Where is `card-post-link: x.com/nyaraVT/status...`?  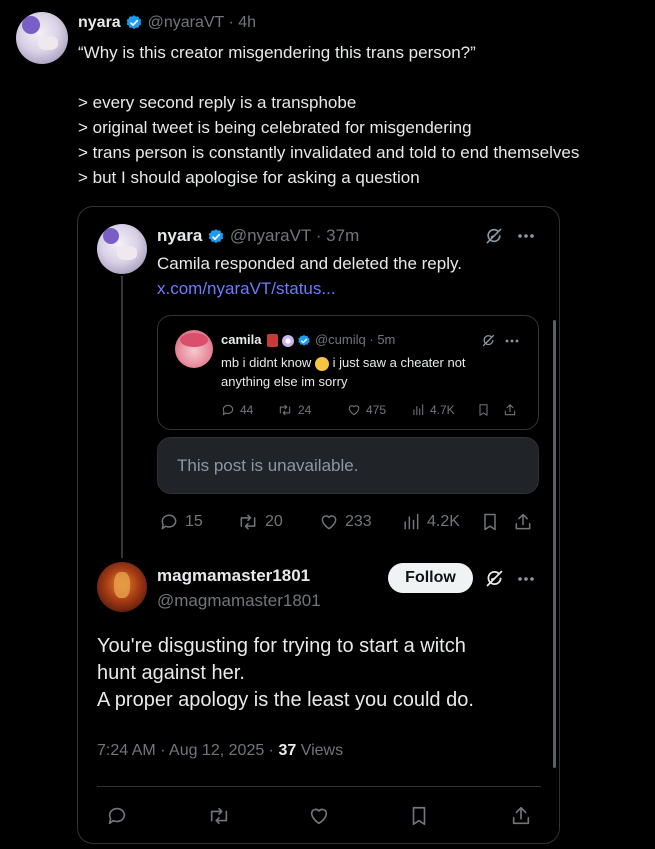
card-post-link: x.com/nyaraVT/status... is located at coordinates (246, 289).